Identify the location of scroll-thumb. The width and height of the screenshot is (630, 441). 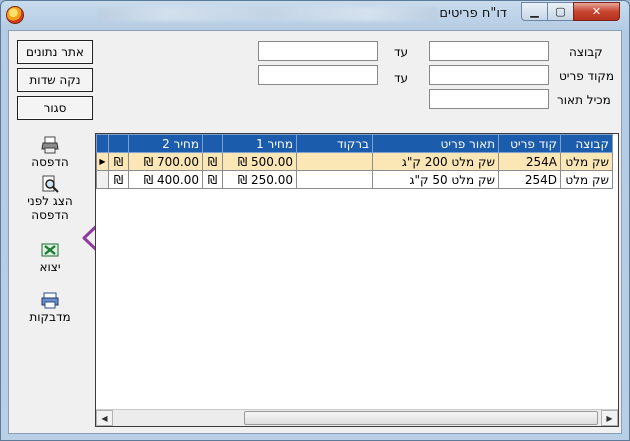
(421, 418).